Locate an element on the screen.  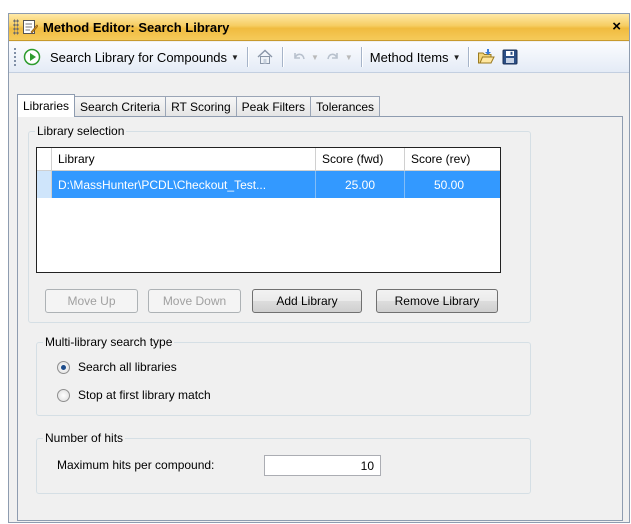
method-items-dropdown-arrow-icon: ▼ is located at coordinates (457, 57).